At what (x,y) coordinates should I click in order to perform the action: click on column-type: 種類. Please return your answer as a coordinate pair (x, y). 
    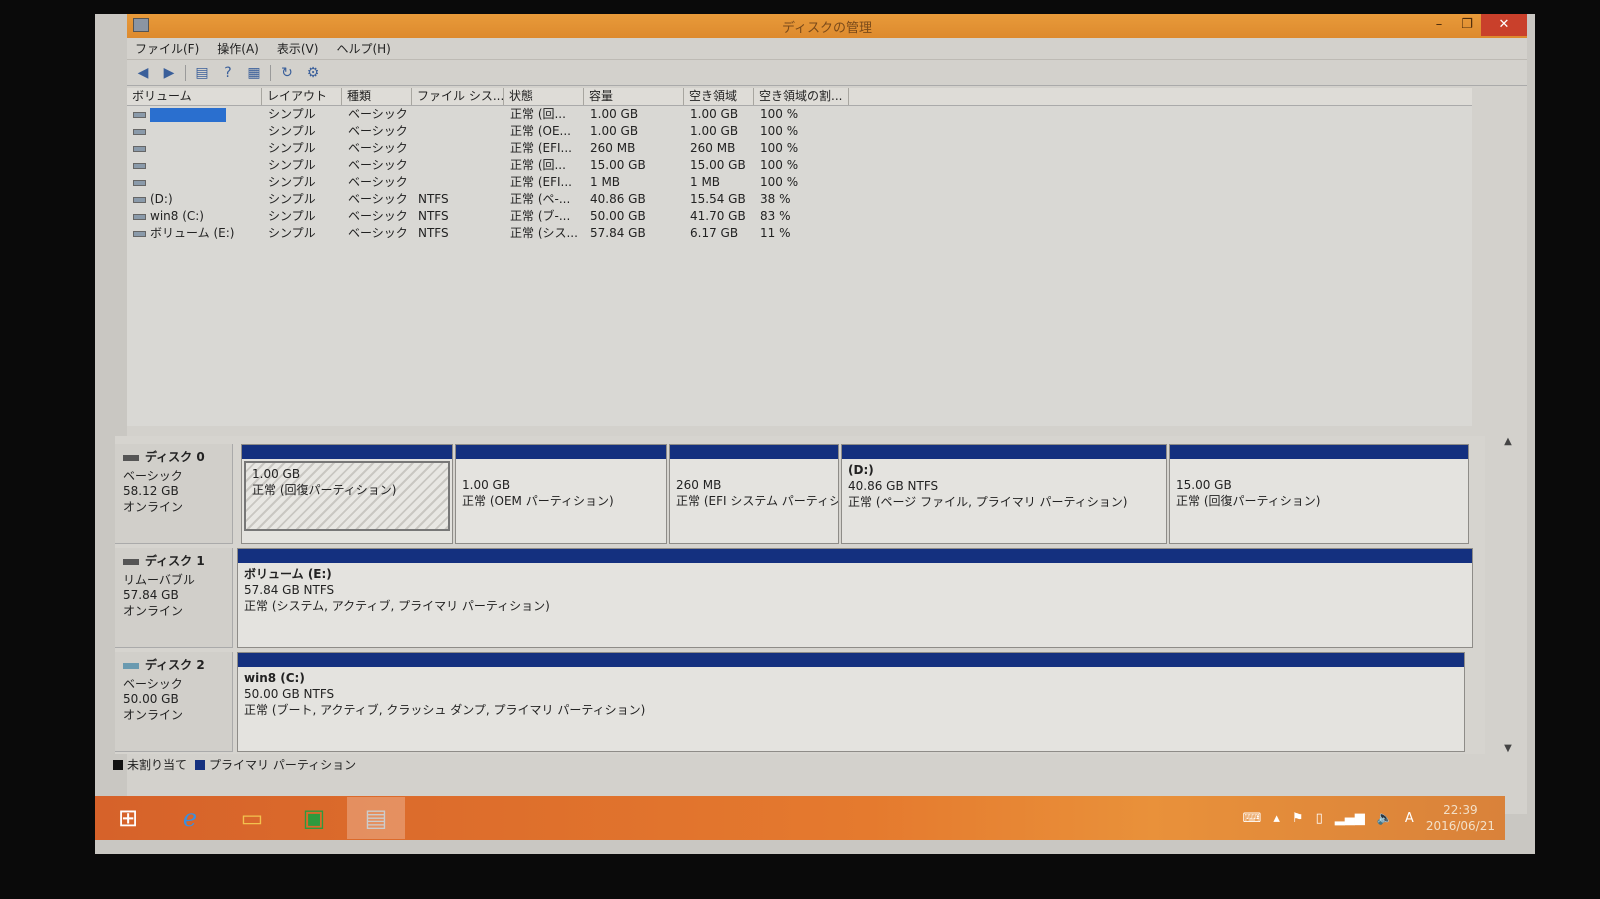
    Looking at the image, I should click on (377, 96).